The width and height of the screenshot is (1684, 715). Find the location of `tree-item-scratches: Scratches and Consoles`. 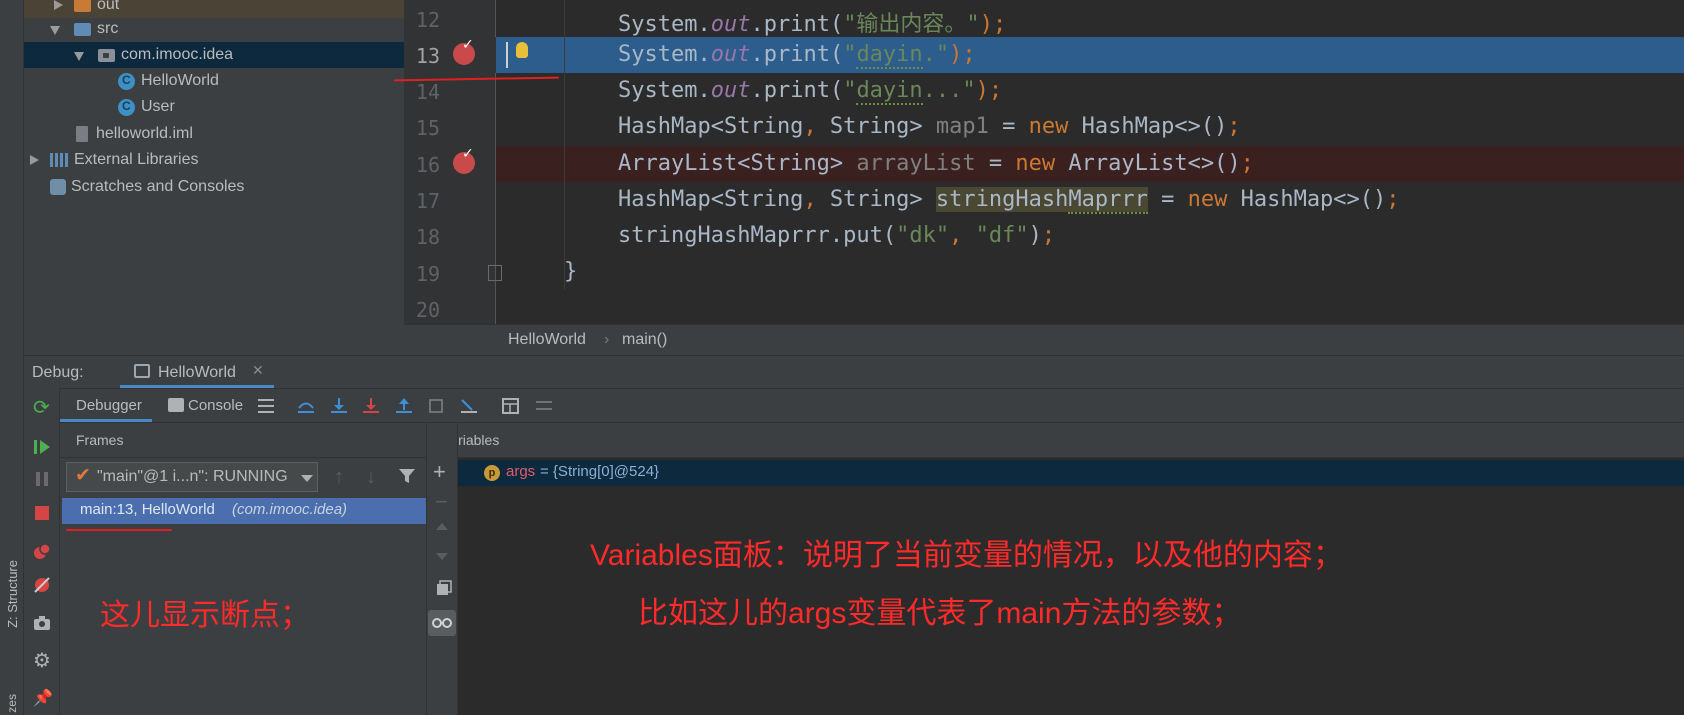

tree-item-scratches: Scratches and Consoles is located at coordinates (214, 187).